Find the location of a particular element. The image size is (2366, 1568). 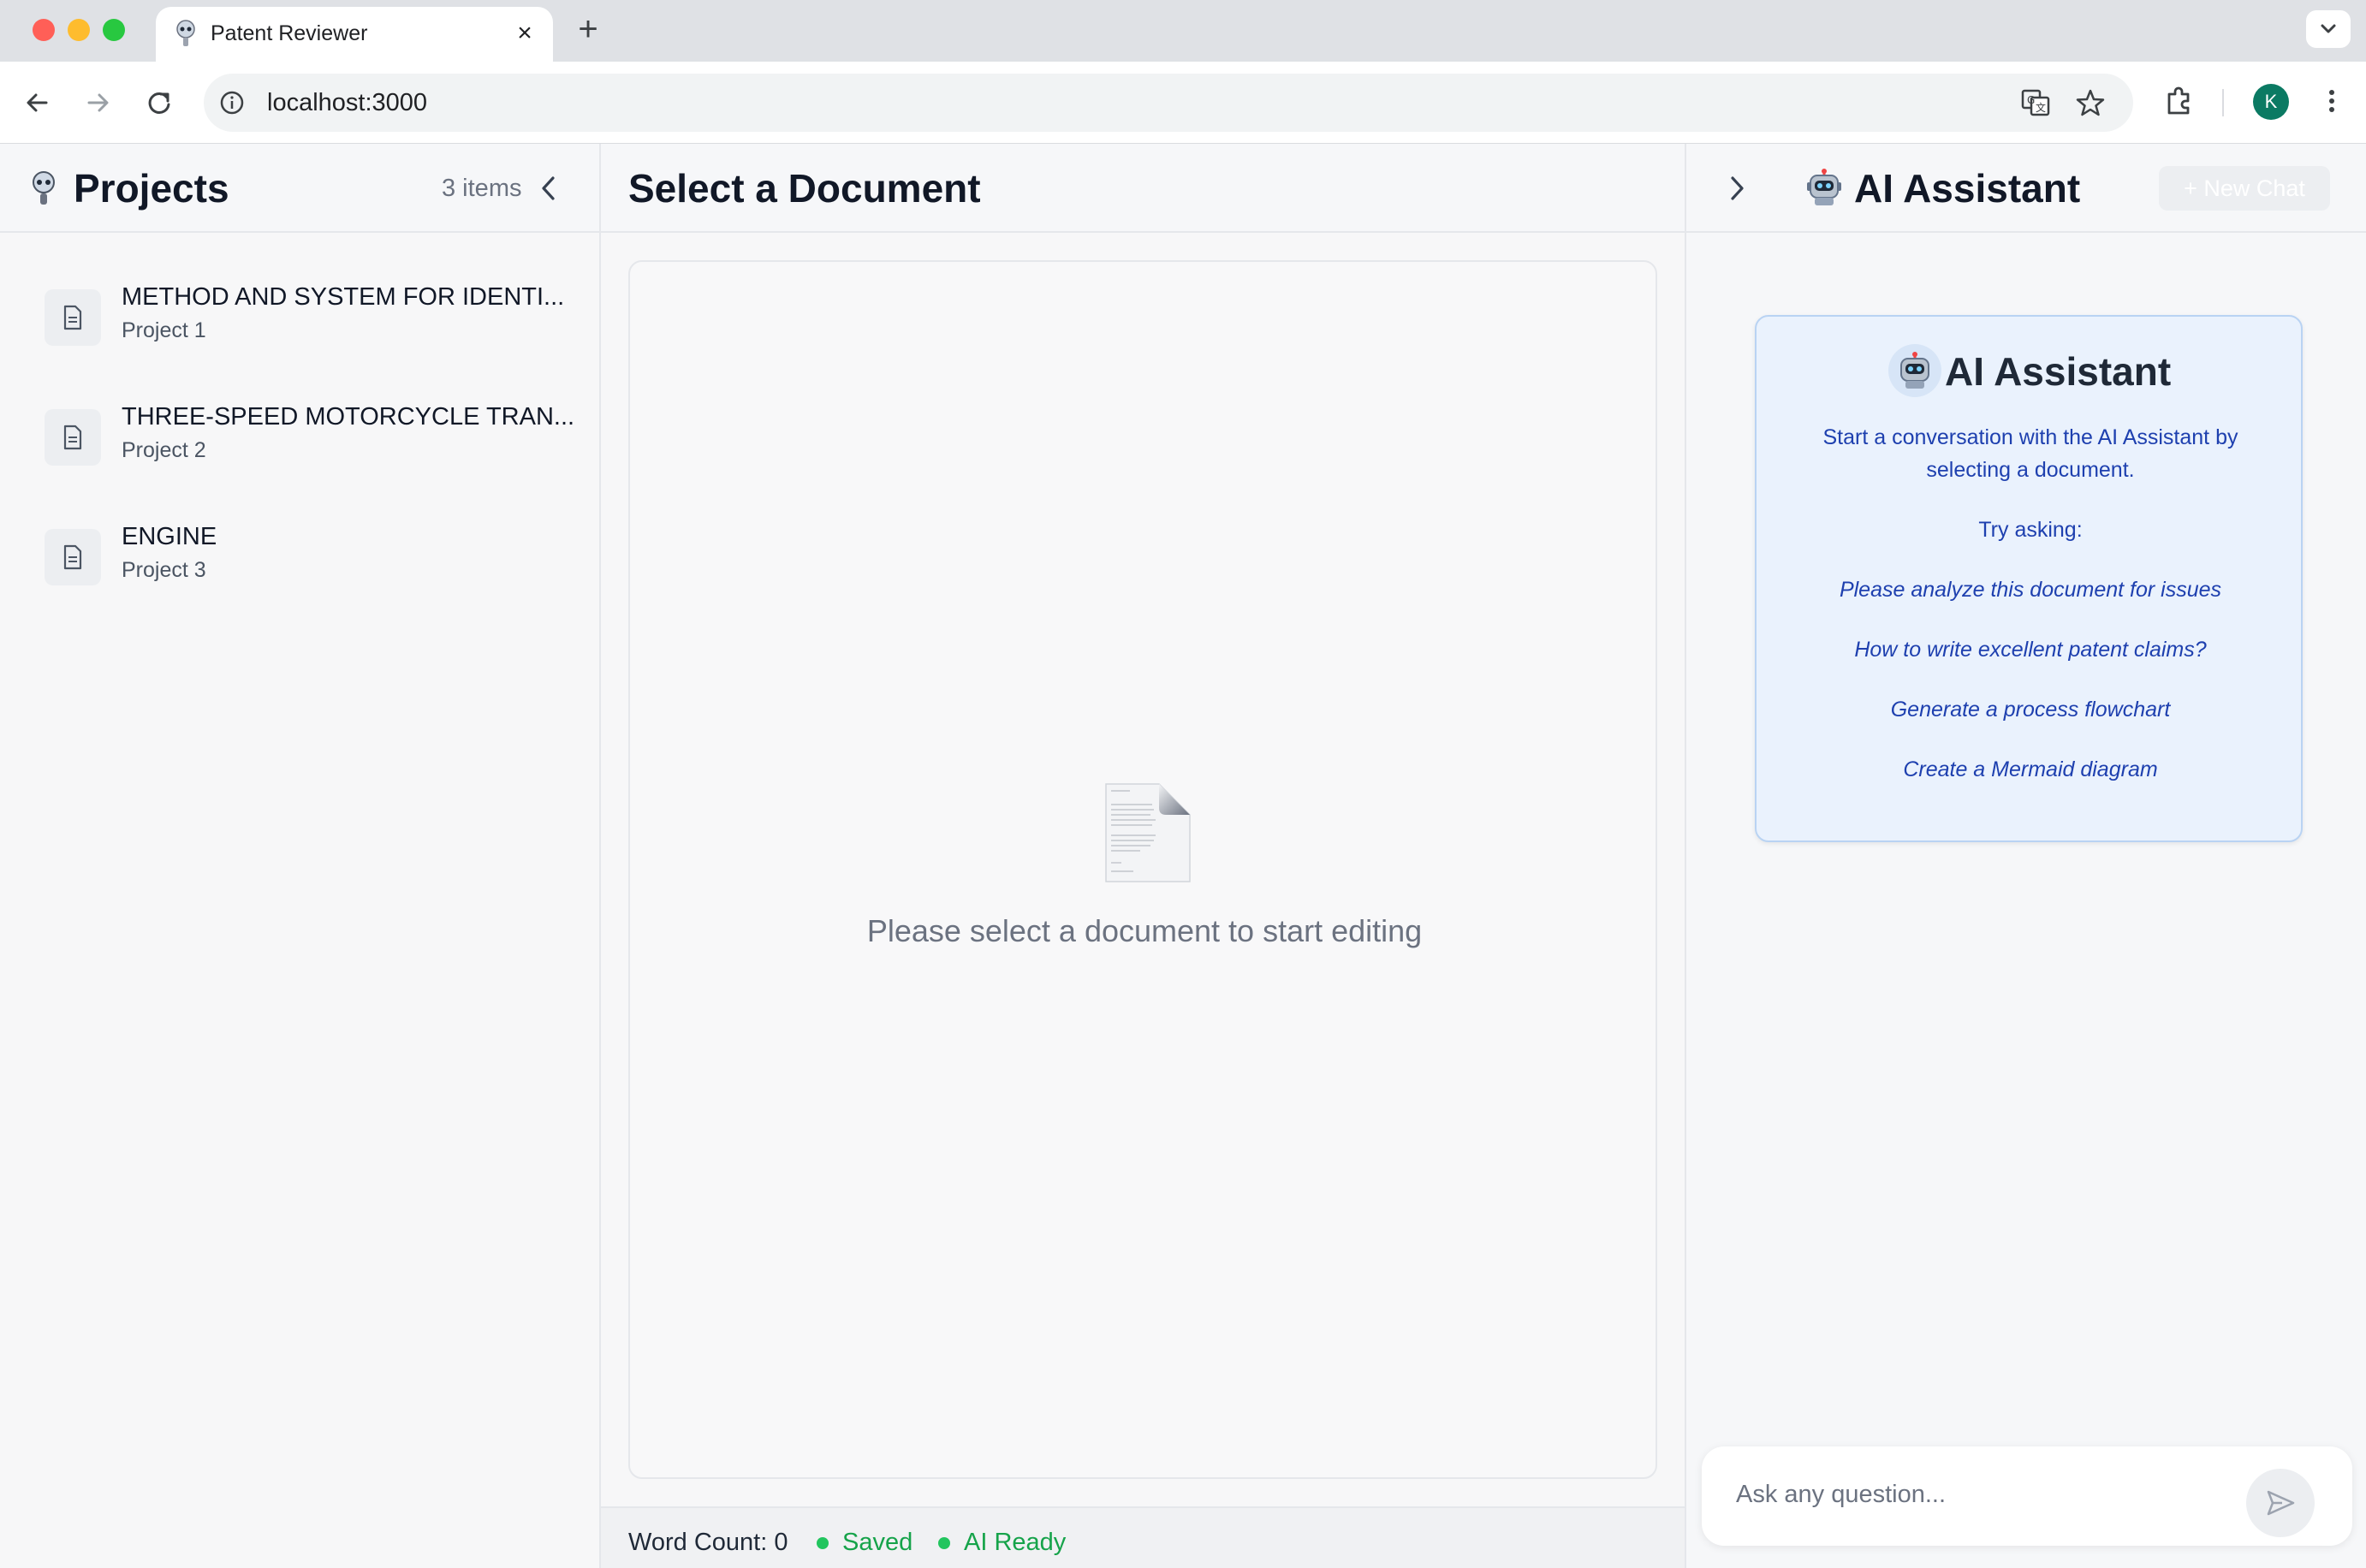

info-icon is located at coordinates (232, 103).